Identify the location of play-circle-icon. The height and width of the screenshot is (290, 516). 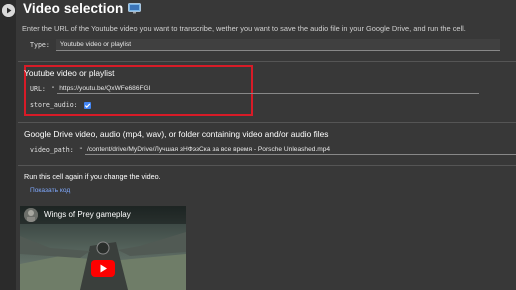
(8, 10).